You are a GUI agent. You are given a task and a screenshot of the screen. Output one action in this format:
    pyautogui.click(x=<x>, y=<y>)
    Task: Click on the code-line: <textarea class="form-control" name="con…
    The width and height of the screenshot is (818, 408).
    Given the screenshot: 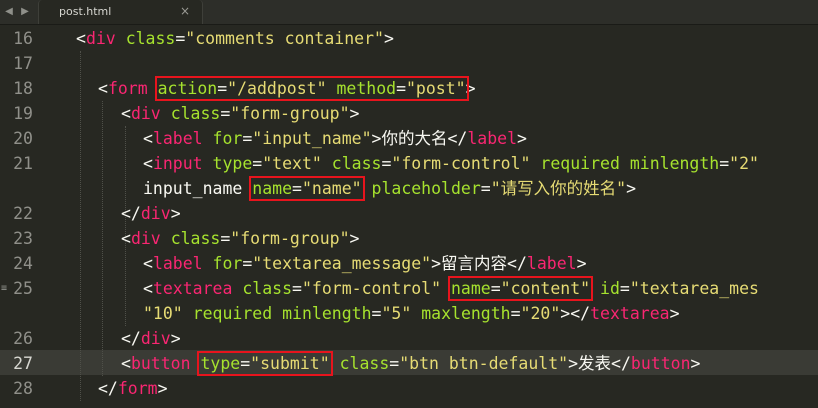 What is the action you would take?
    pyautogui.click(x=451, y=288)
    